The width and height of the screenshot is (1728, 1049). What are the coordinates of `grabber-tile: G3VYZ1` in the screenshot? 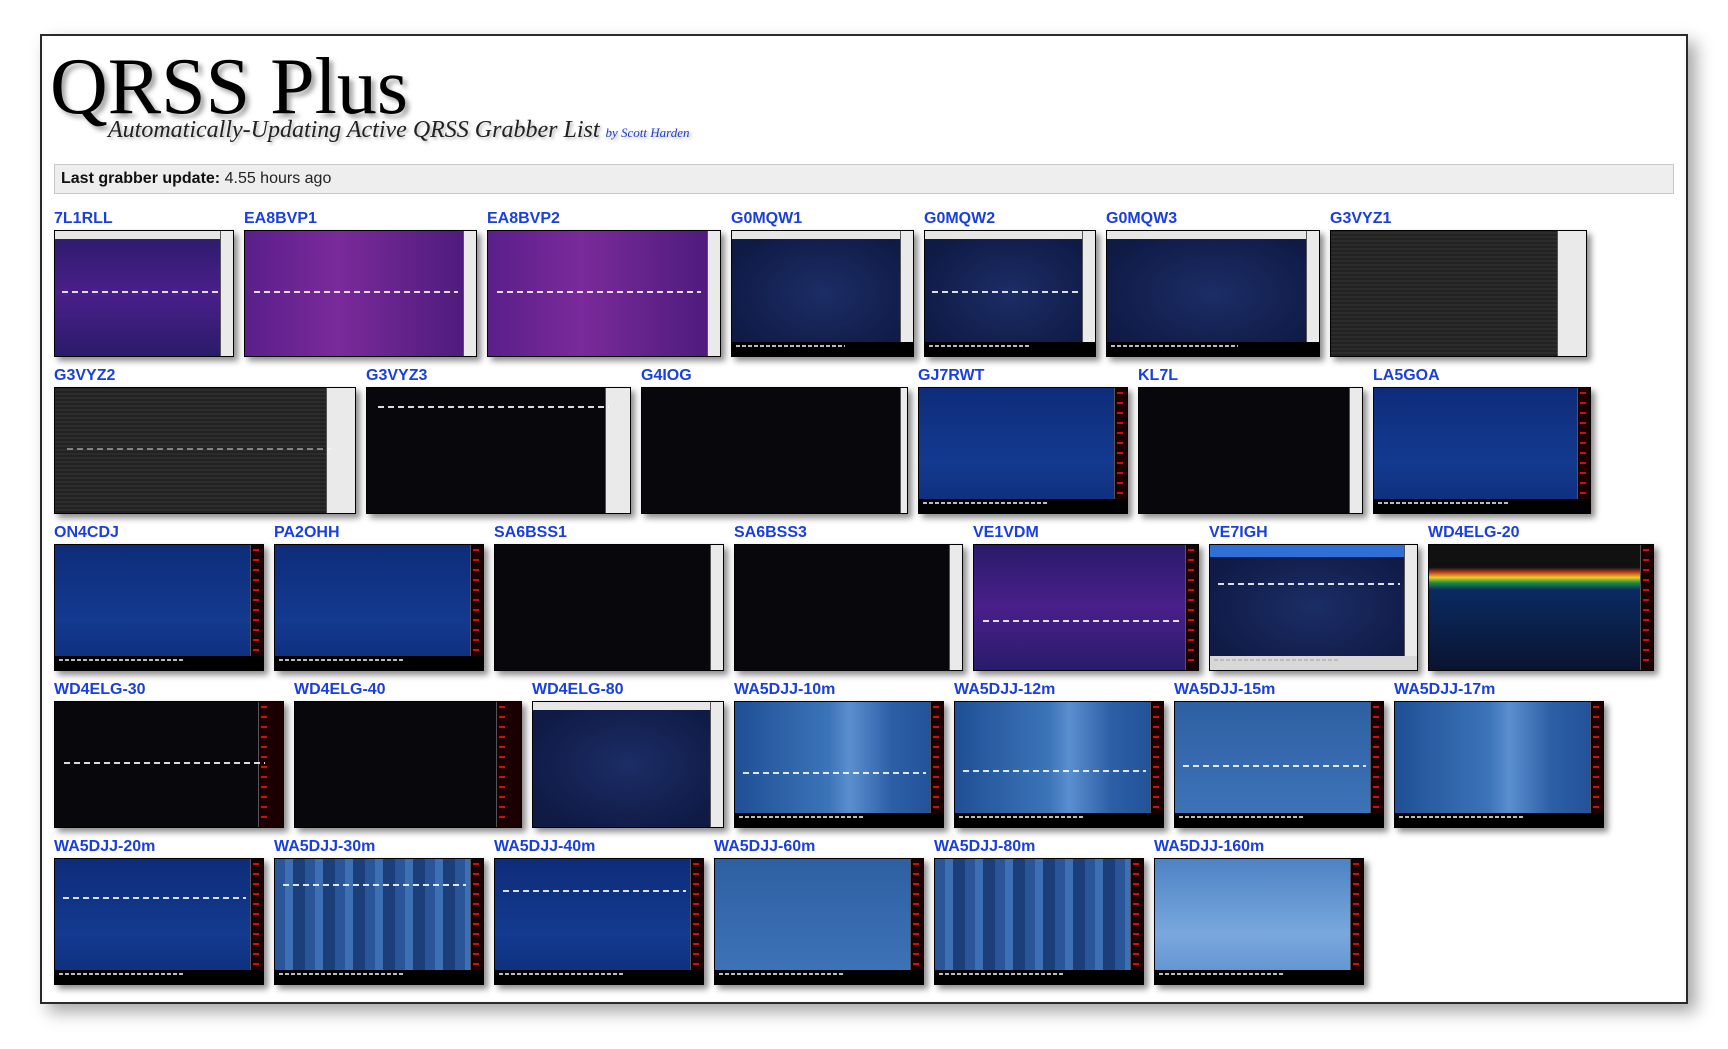 It's located at (1458, 283).